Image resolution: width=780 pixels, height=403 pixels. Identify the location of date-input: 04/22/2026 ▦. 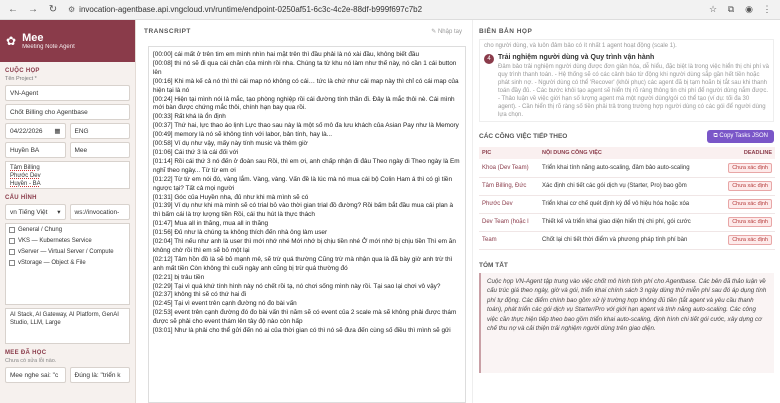
(35, 131).